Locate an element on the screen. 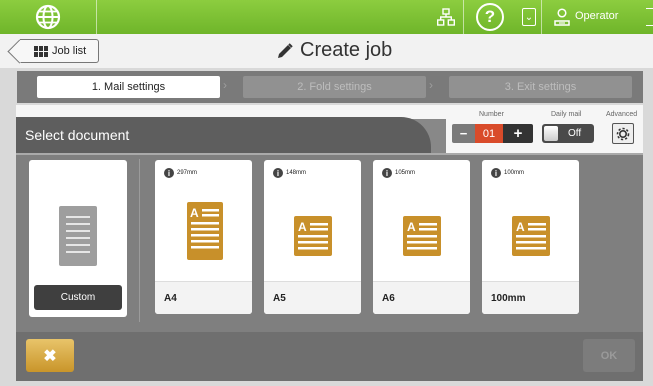 The height and width of the screenshot is (386, 653). gear-icon is located at coordinates (623, 133).